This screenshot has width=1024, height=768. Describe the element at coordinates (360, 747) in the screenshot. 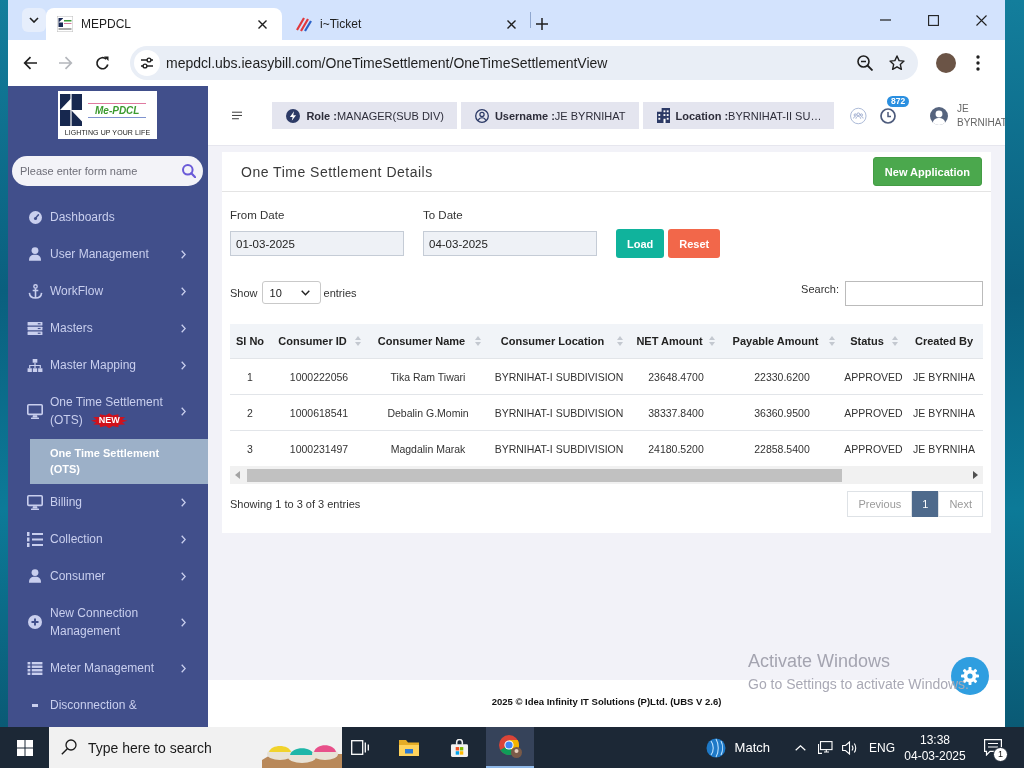

I see `task-view-icon` at that location.